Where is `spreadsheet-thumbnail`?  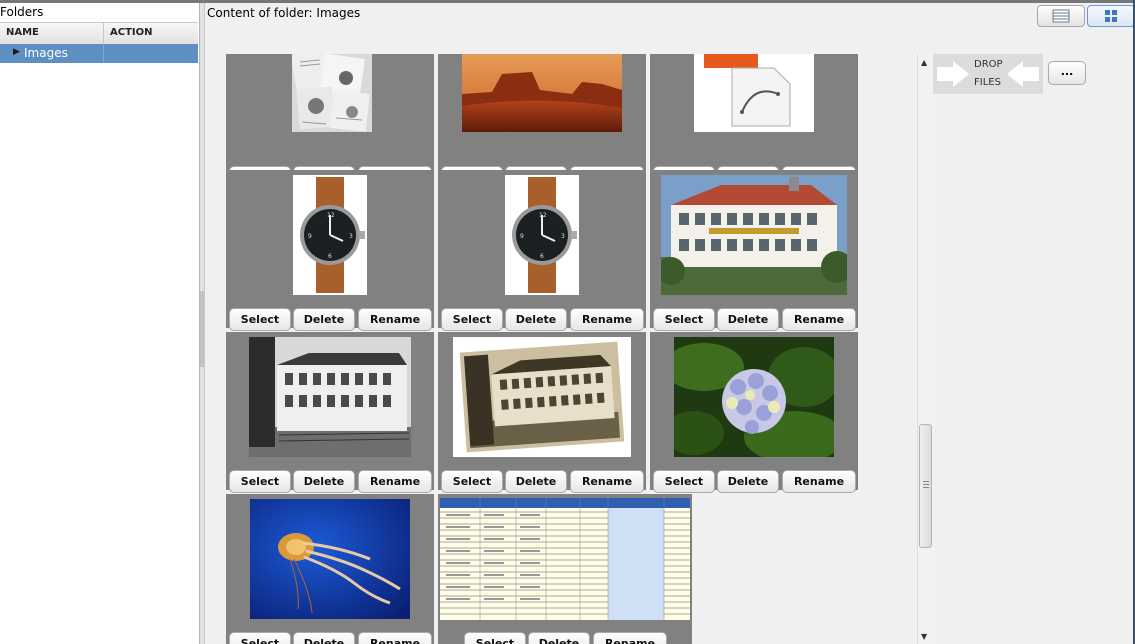 spreadsheet-thumbnail is located at coordinates (565, 559).